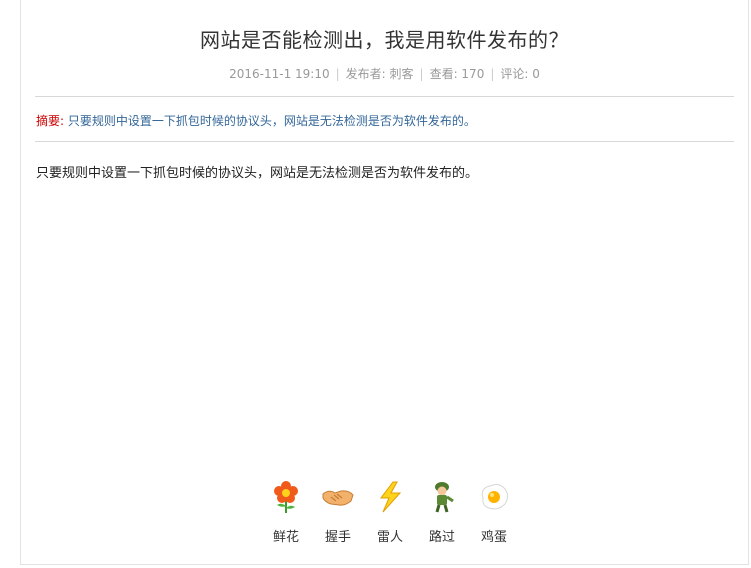 Image resolution: width=751 pixels, height=568 pixels. I want to click on flower-icon, so click(286, 497).